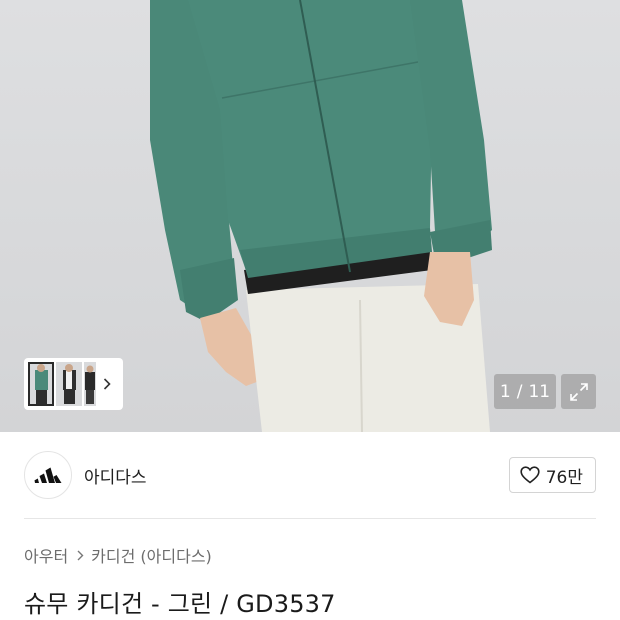 The image size is (620, 620). What do you see at coordinates (115, 475) in the screenshot?
I see `brand-name: 아디다스` at bounding box center [115, 475].